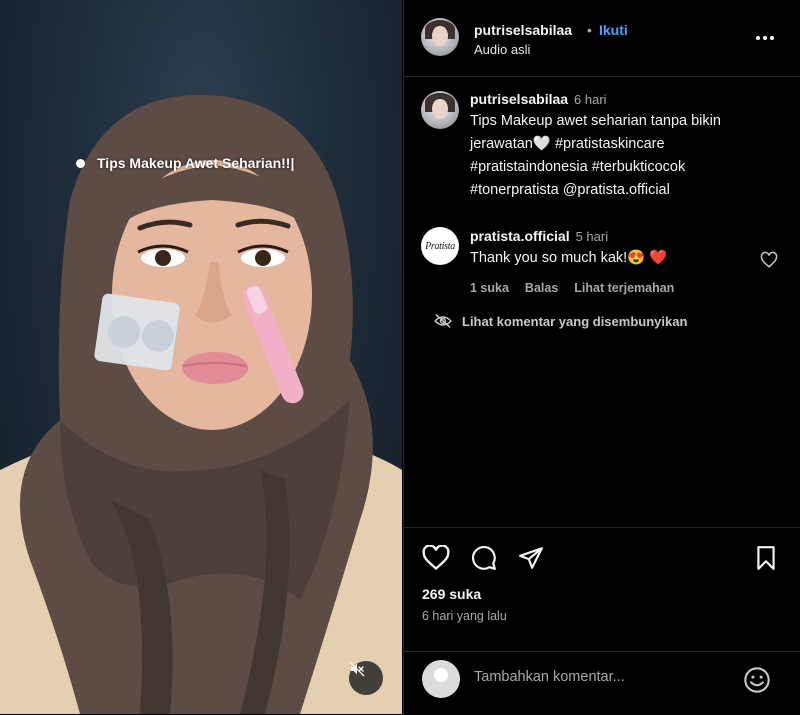 This screenshot has width=800, height=715. I want to click on emoji-icon, so click(757, 680).